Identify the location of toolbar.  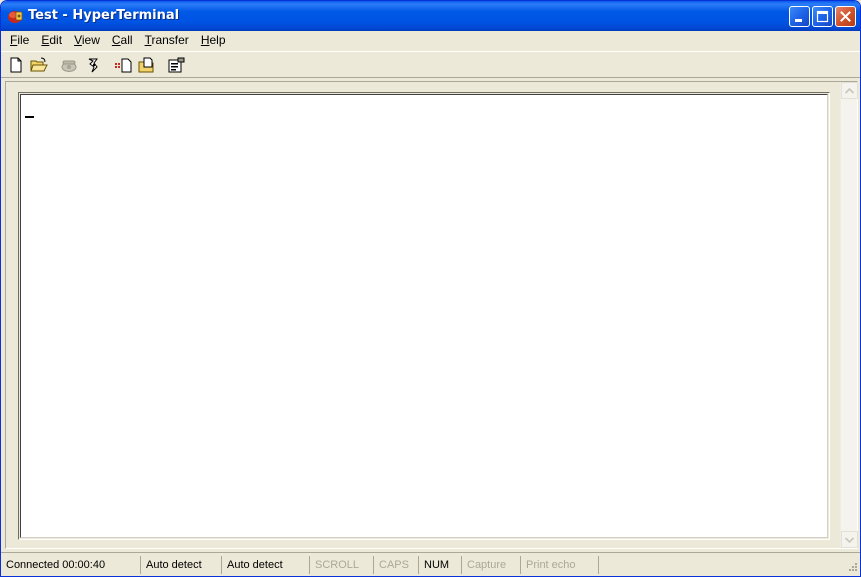
(430, 64).